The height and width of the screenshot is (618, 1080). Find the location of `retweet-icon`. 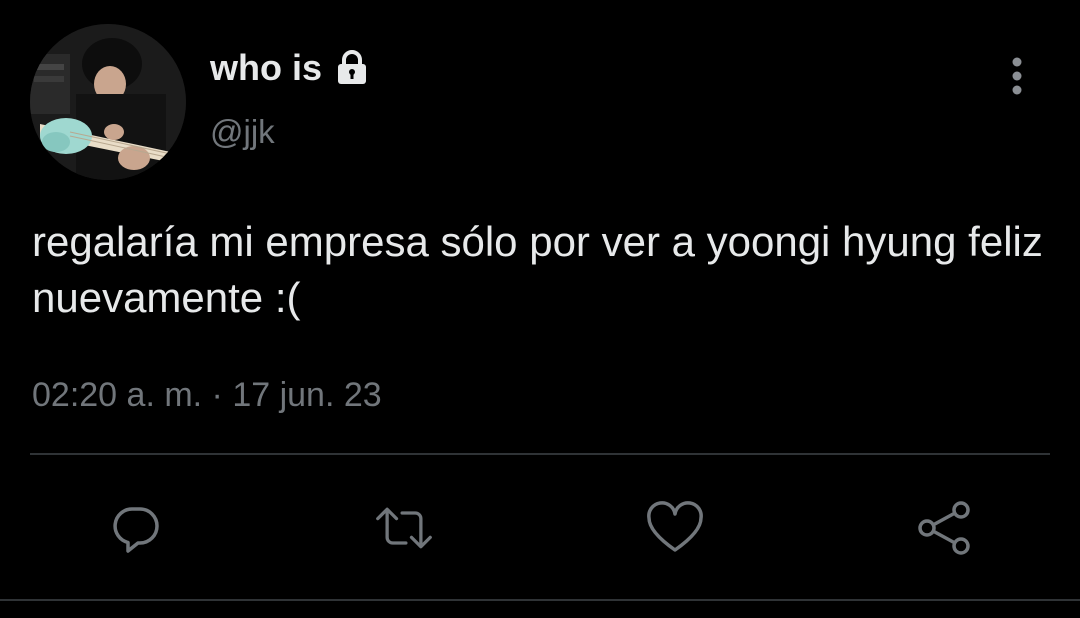

retweet-icon is located at coordinates (404, 528).